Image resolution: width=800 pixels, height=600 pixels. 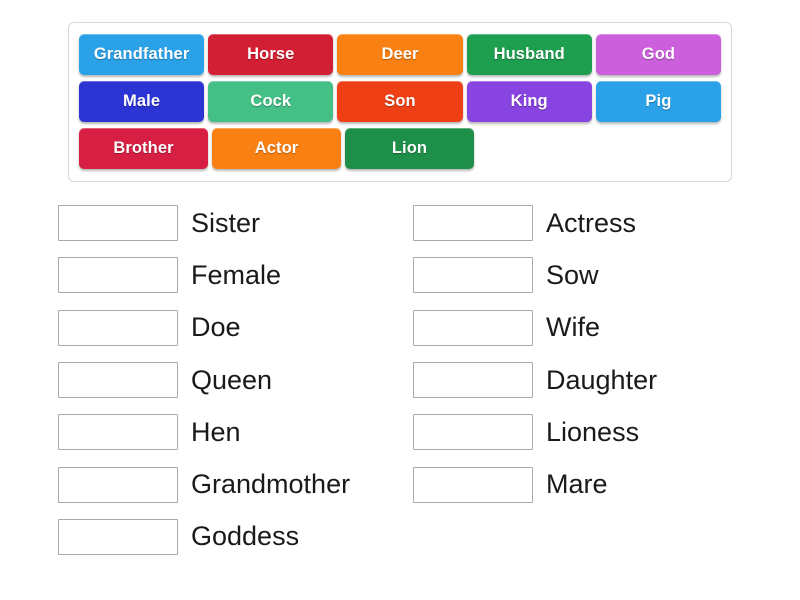 I want to click on drop-box-queen, so click(x=118, y=380).